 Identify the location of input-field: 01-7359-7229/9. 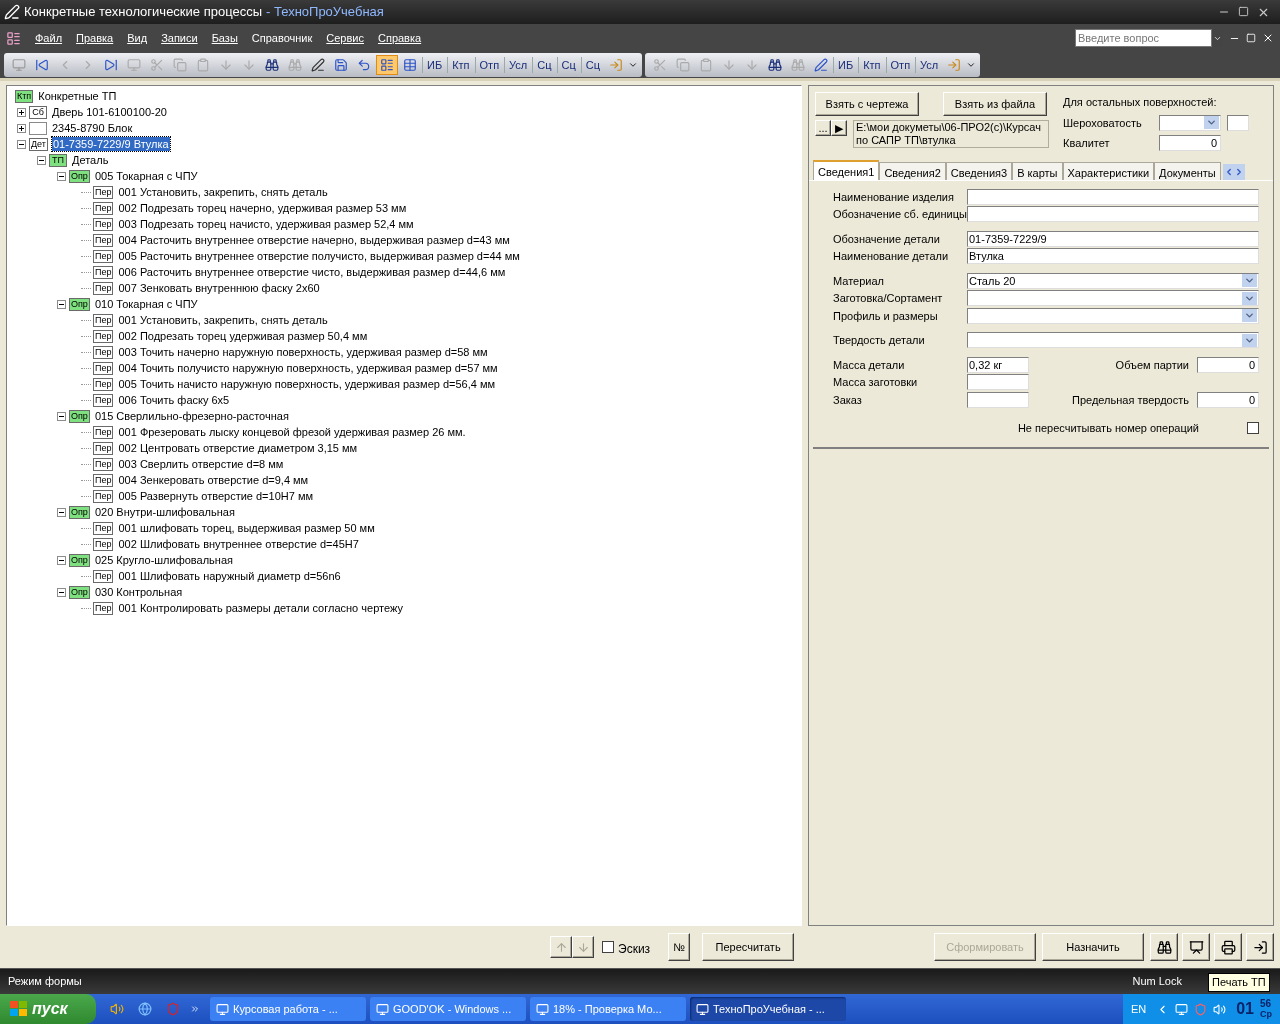
(1113, 238).